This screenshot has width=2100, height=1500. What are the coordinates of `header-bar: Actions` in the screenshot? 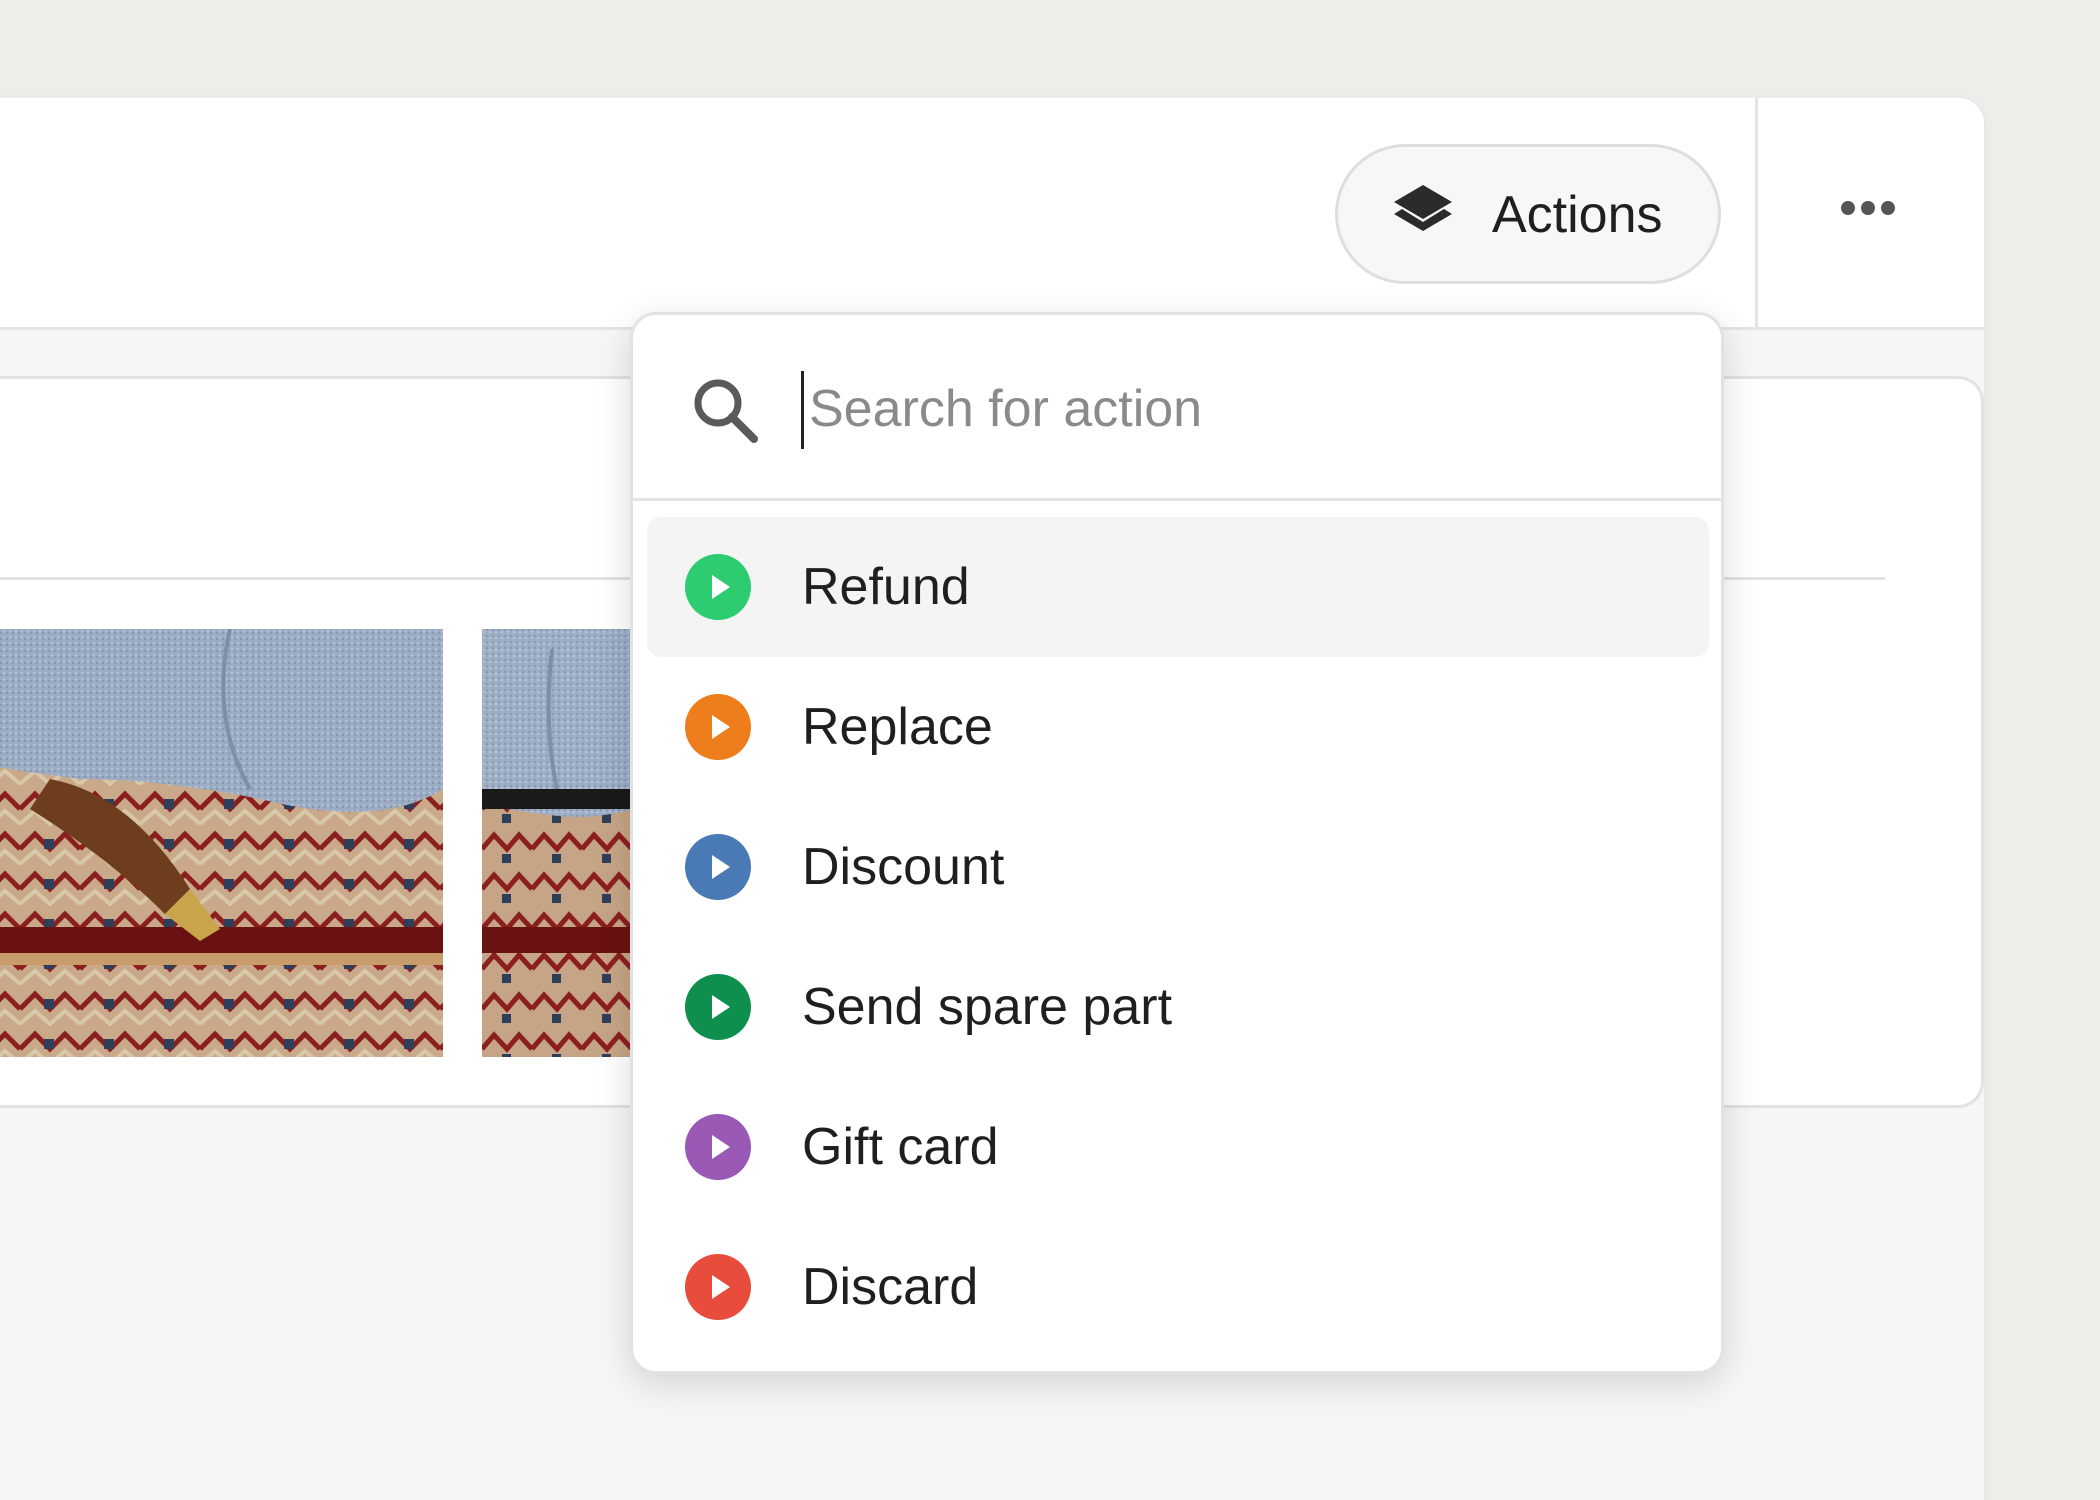 It's located at (992, 214).